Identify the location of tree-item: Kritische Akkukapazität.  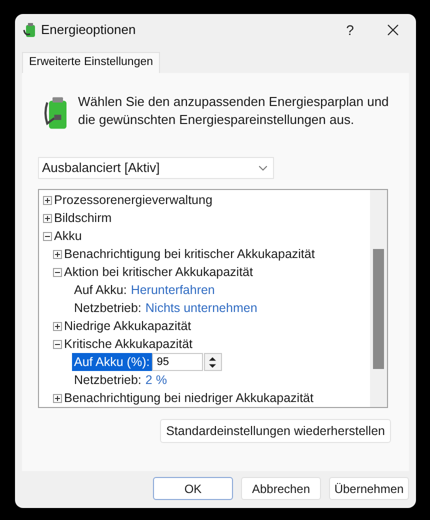
(128, 344).